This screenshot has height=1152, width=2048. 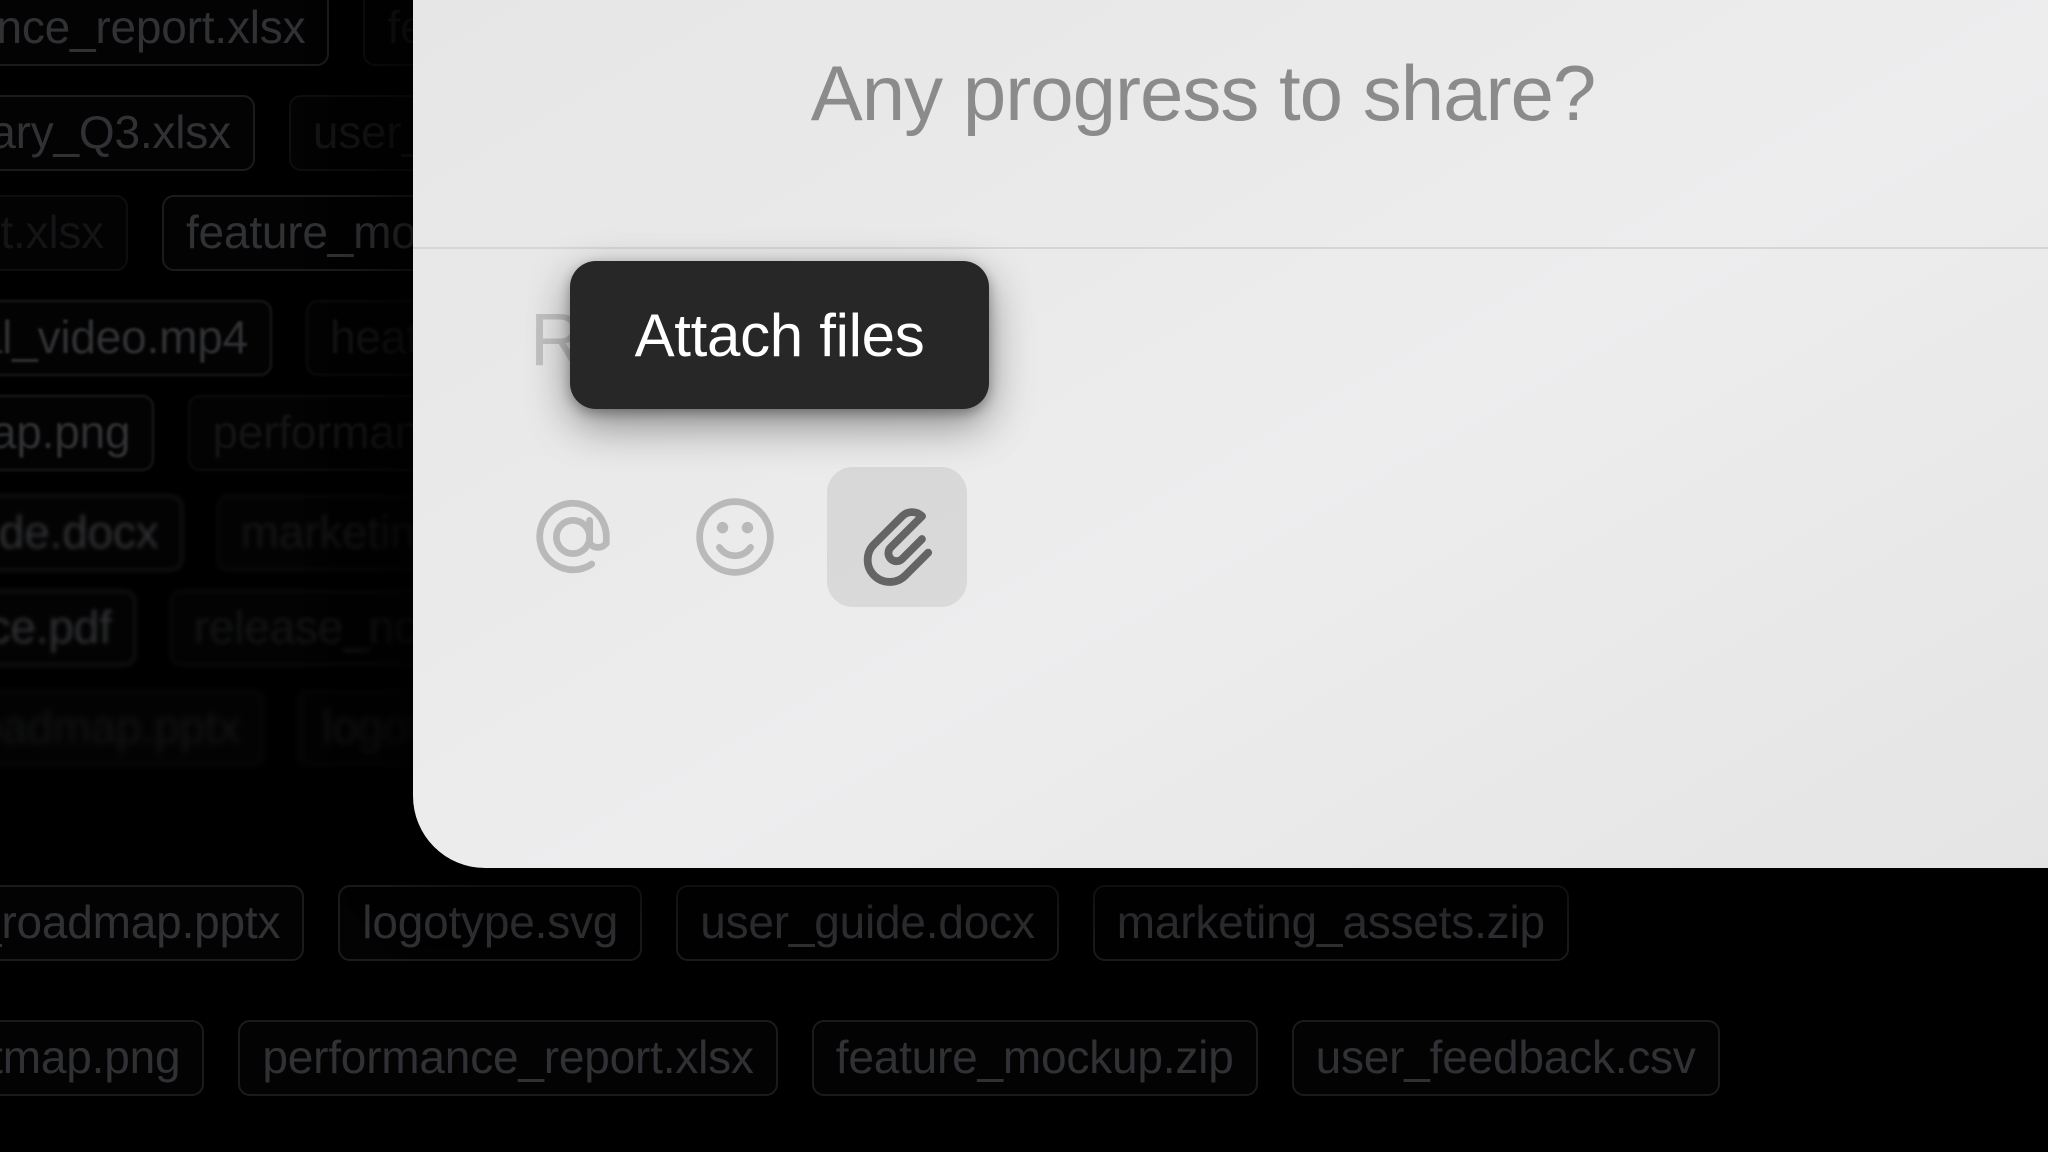 What do you see at coordinates (68, 628) in the screenshot?
I see `file-chip: invoice.pdf` at bounding box center [68, 628].